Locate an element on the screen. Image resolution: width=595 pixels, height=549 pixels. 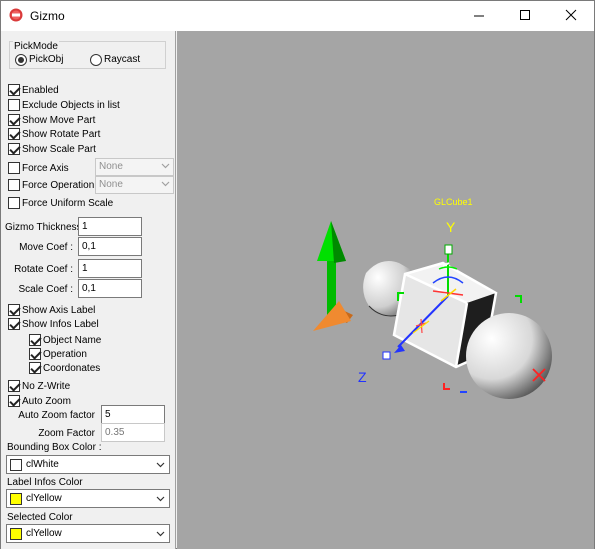
selected-color-value: clYellow is located at coordinates (44, 533).